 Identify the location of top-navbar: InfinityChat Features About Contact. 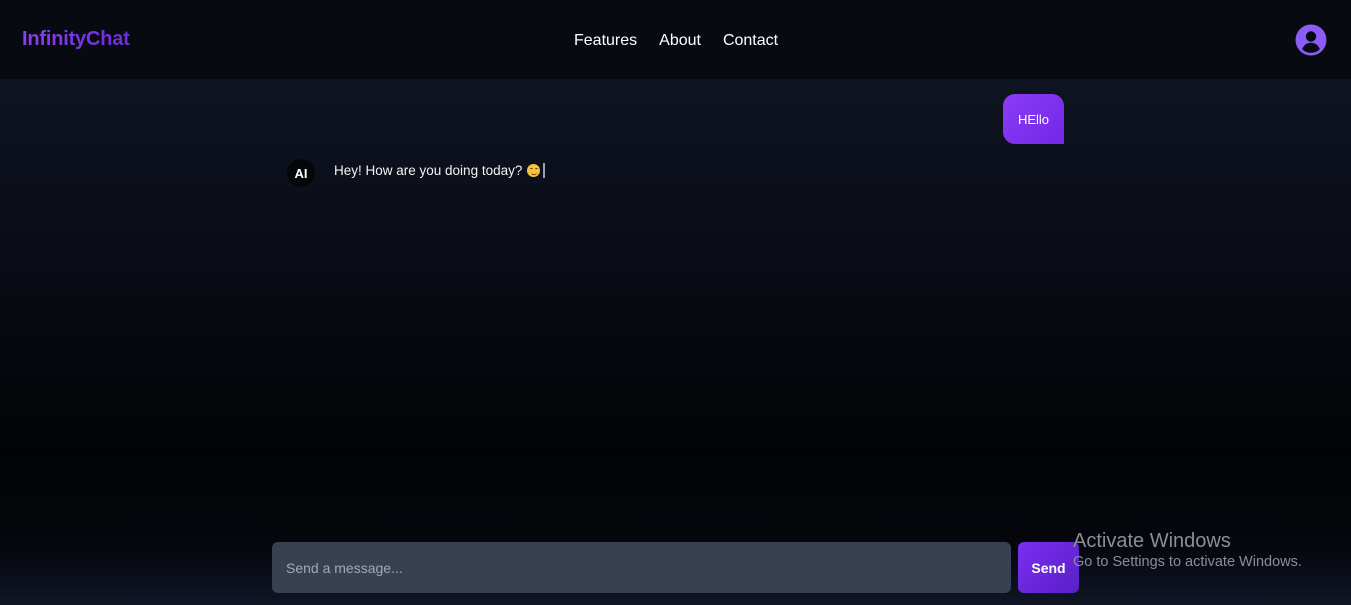
(675, 39).